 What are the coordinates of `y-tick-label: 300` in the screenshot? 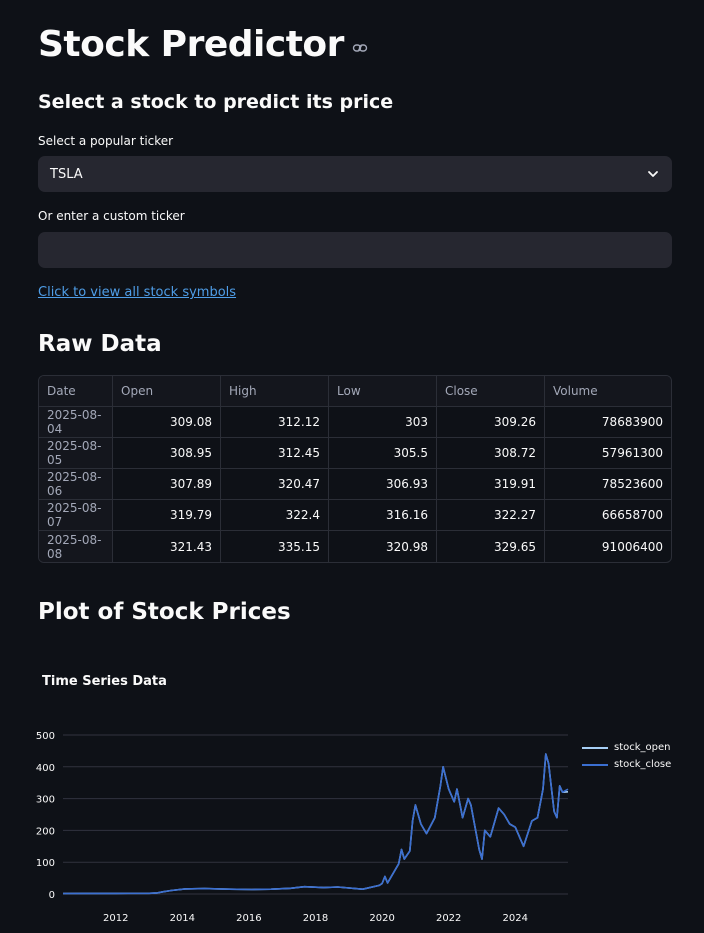 It's located at (45, 800).